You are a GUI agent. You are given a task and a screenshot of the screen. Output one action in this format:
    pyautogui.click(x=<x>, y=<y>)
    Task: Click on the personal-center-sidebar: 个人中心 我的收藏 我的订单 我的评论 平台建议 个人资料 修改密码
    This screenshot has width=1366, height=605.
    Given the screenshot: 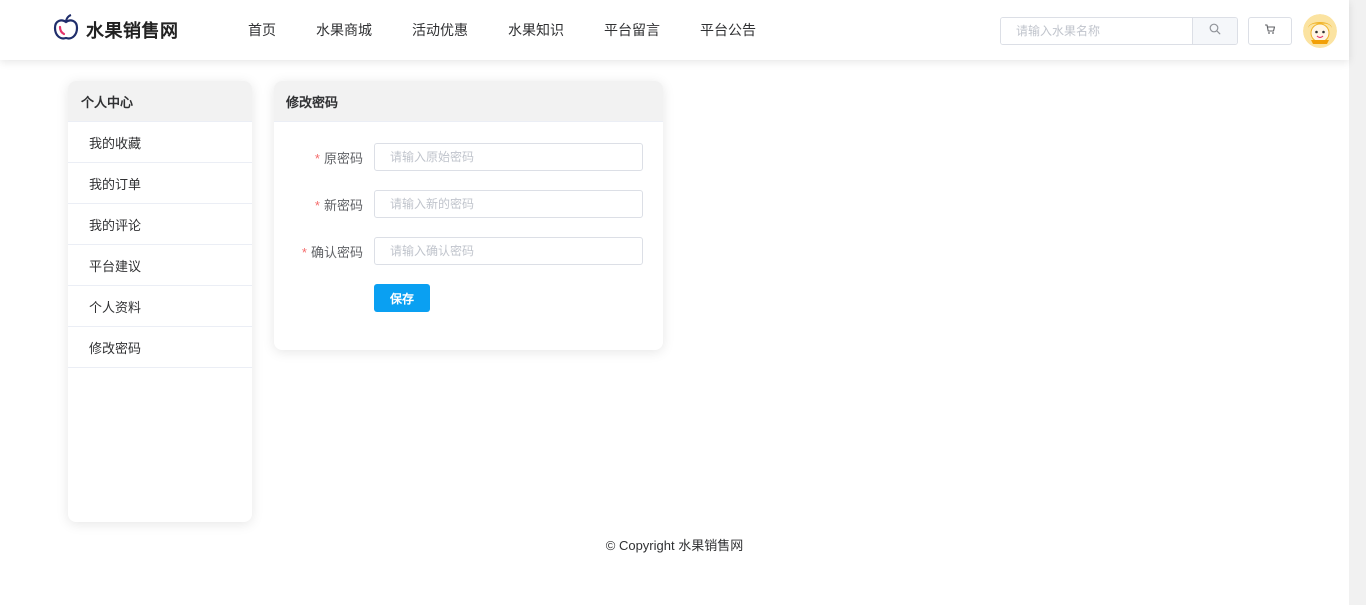 What is the action you would take?
    pyautogui.click(x=160, y=301)
    